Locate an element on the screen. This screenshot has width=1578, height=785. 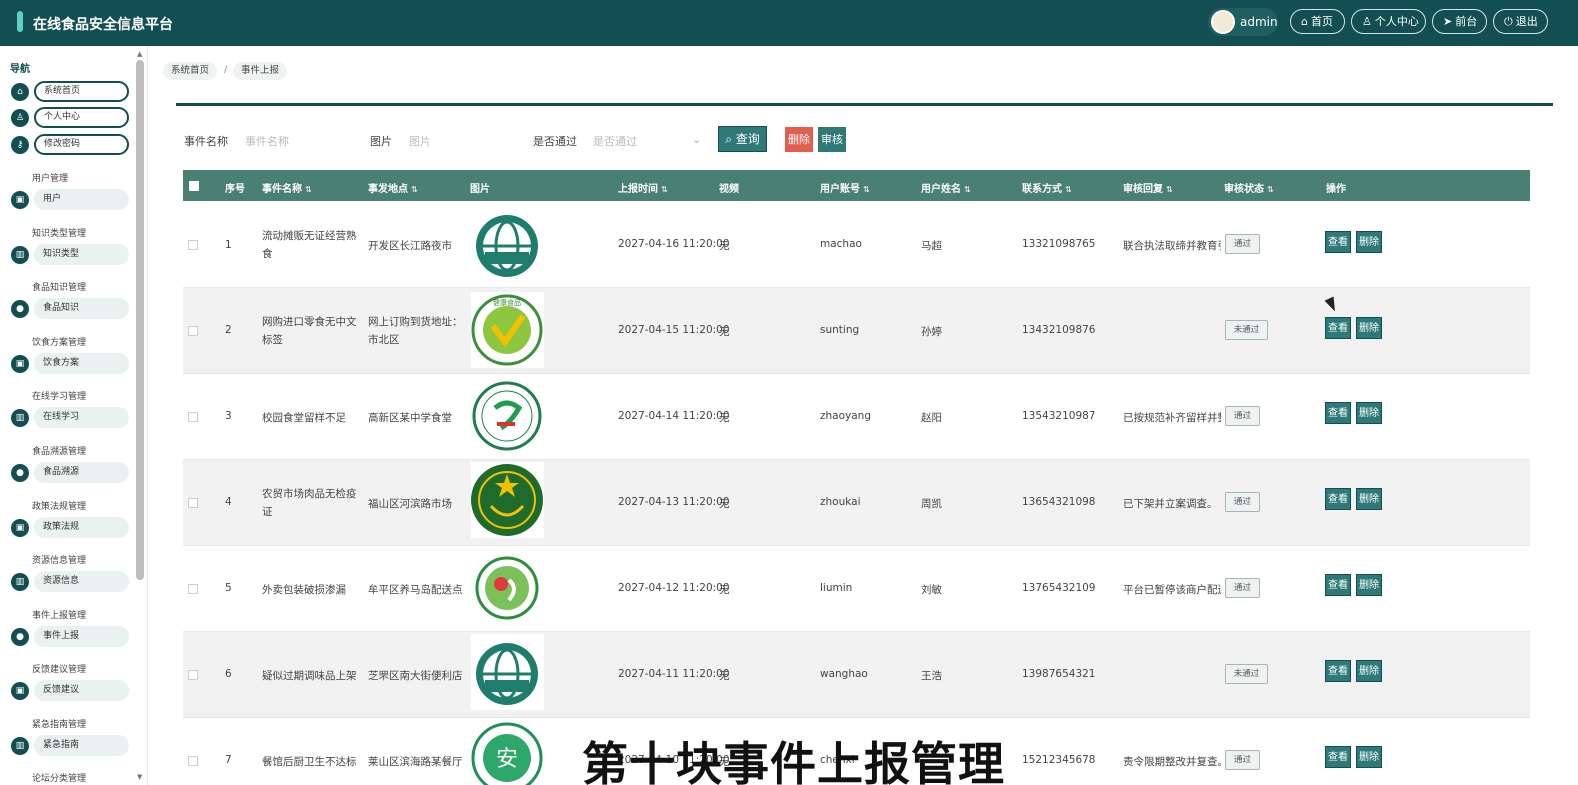
col-time: 上报时间 ⇅ is located at coordinates (643, 187).